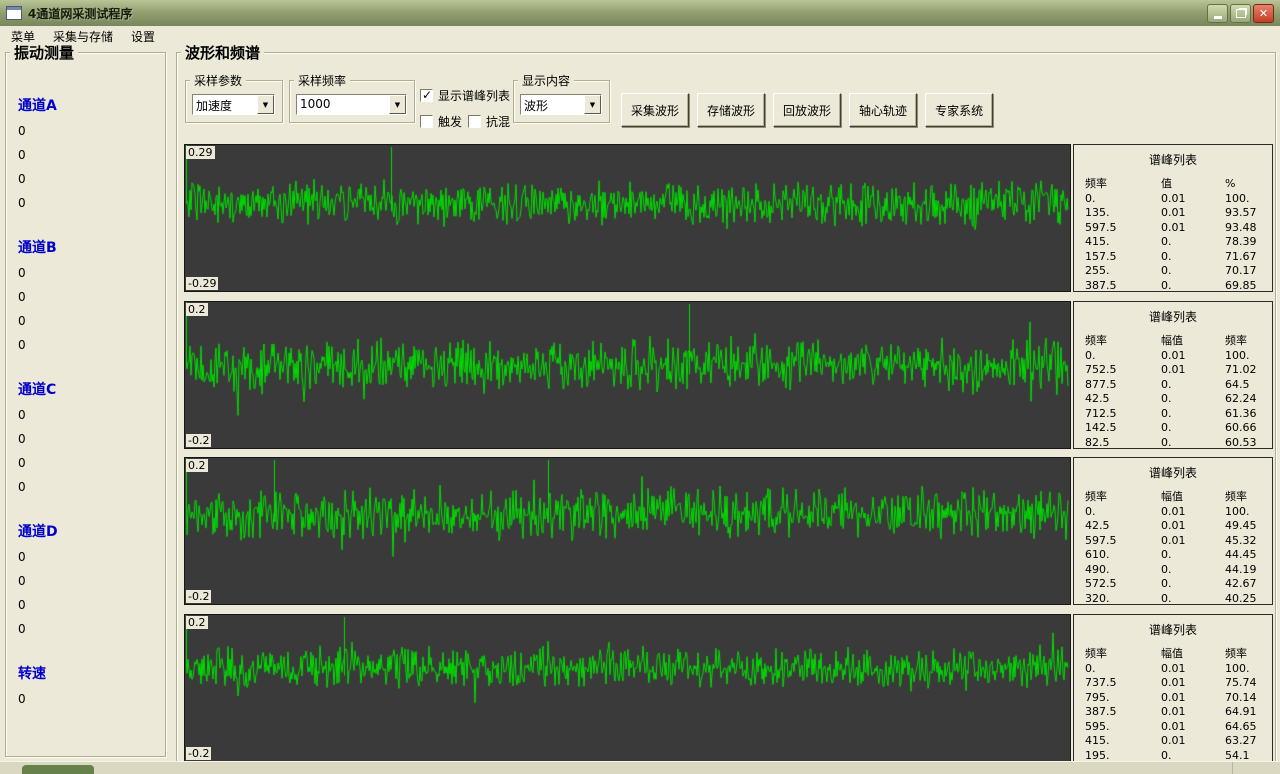 This screenshot has height=774, width=1280. What do you see at coordinates (546, 80) in the screenshot?
I see `display-content-label: 显示内容` at bounding box center [546, 80].